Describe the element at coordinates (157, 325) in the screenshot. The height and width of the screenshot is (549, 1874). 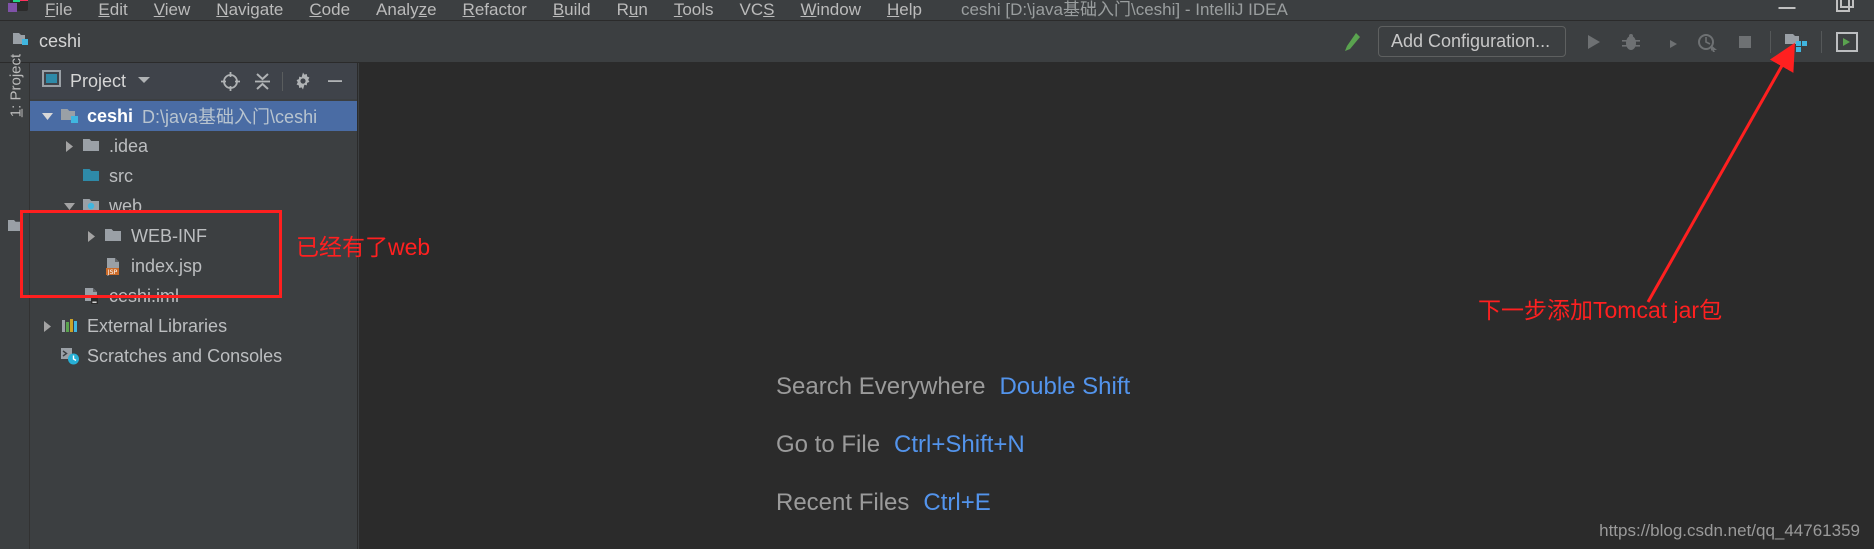
I see `tree-label-external-libraries: External Libraries` at that location.